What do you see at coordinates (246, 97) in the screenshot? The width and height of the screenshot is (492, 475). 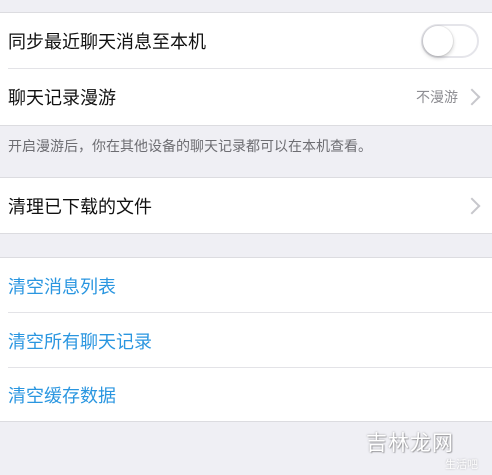 I see `chat-history-roaming-row: 聊天记录漫游 不漫游` at bounding box center [246, 97].